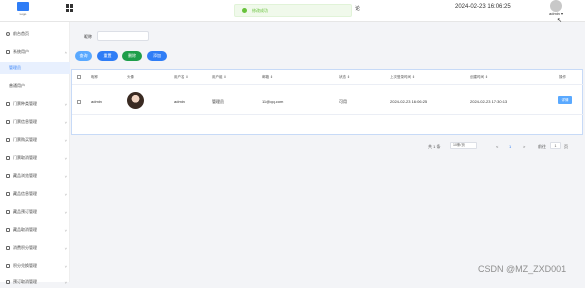  I want to click on row-detail-button: 详情, so click(565, 100).